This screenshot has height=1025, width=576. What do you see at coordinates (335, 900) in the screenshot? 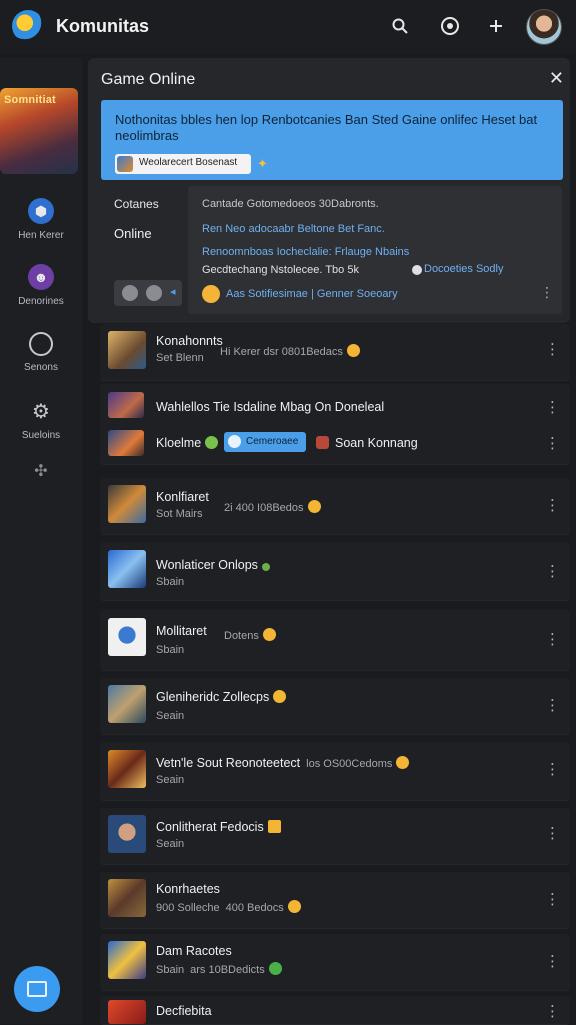
I see `list-item: Konrhaetes 900 Solleche 400 Bedocs ⋮` at bounding box center [335, 900].